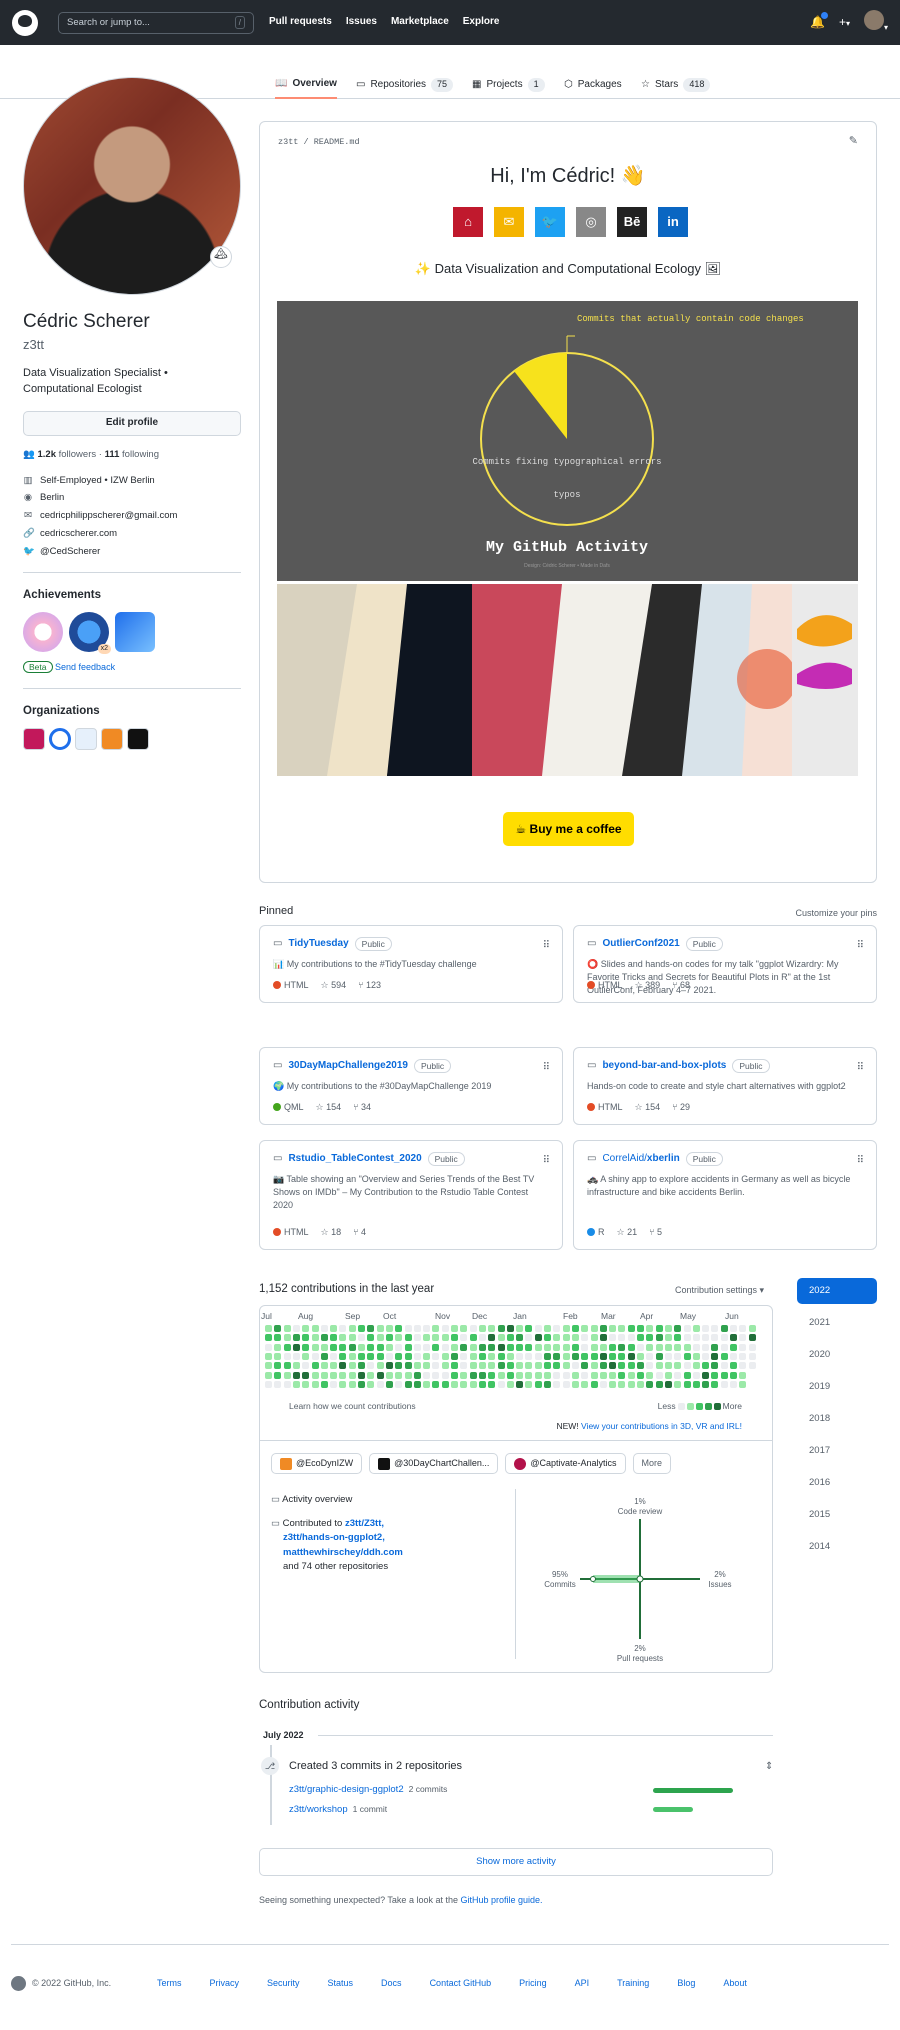  Describe the element at coordinates (502, 1900) in the screenshot. I see `profile-guide-link: GitHub profile guide.` at that location.